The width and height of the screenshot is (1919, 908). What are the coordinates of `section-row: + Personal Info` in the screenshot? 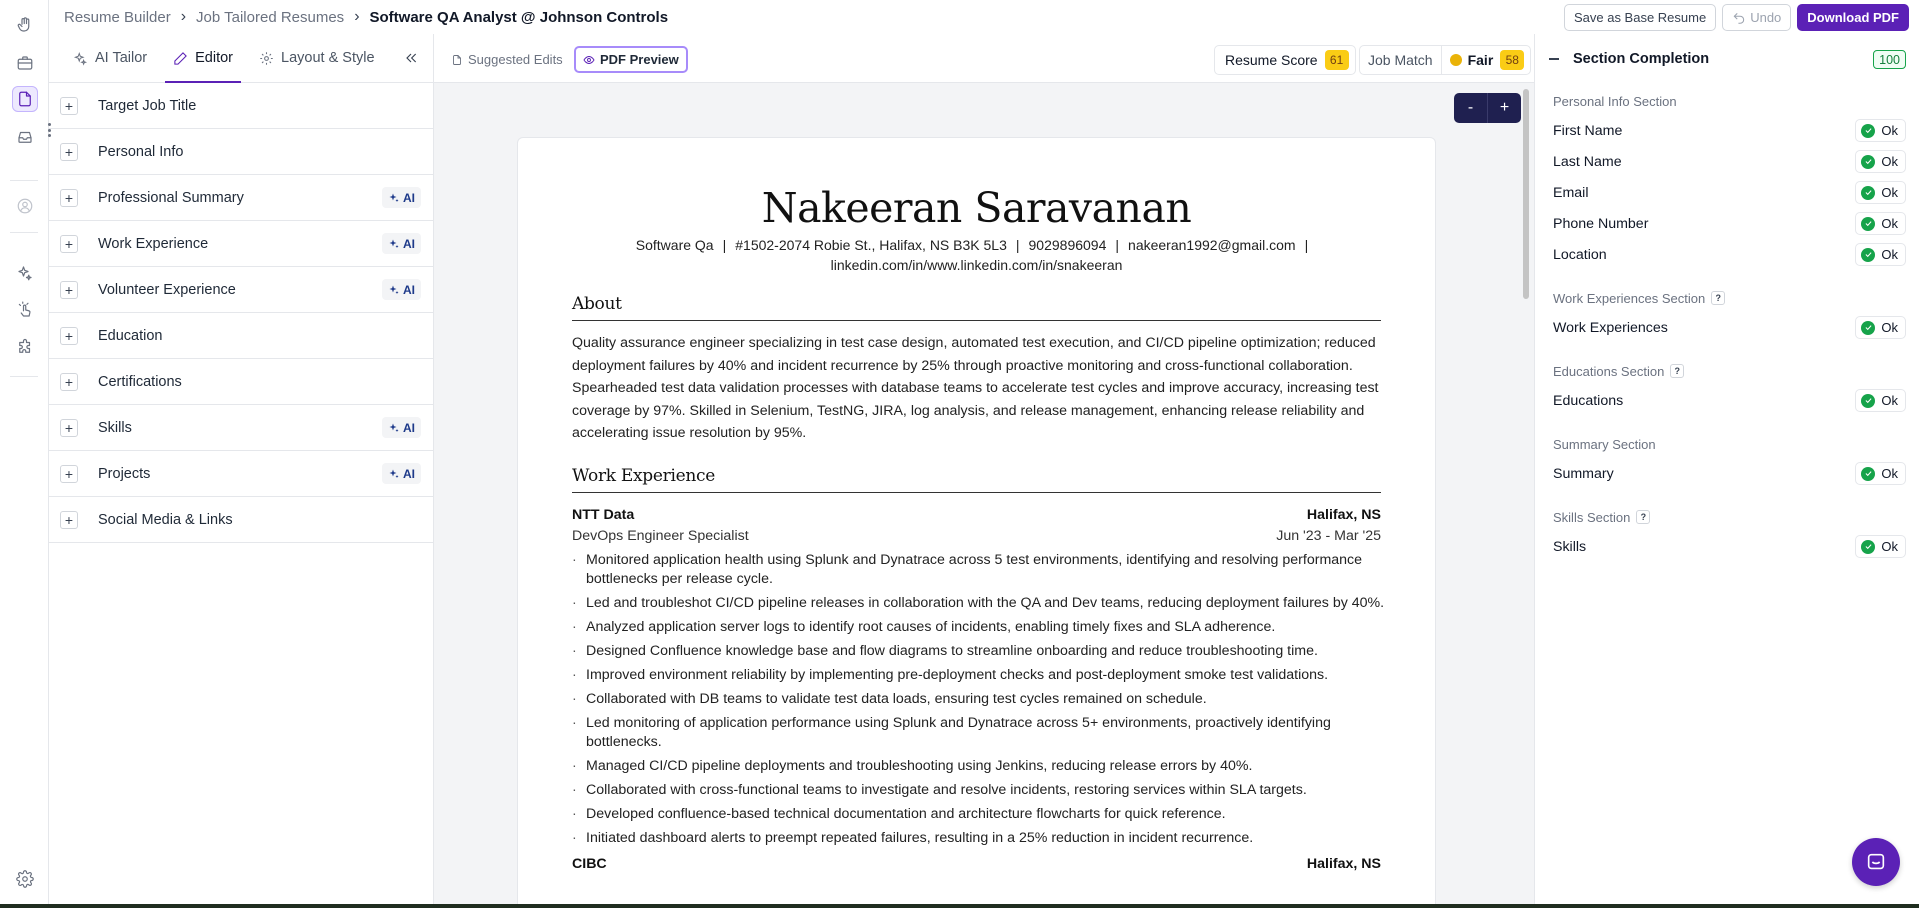 It's located at (241, 152).